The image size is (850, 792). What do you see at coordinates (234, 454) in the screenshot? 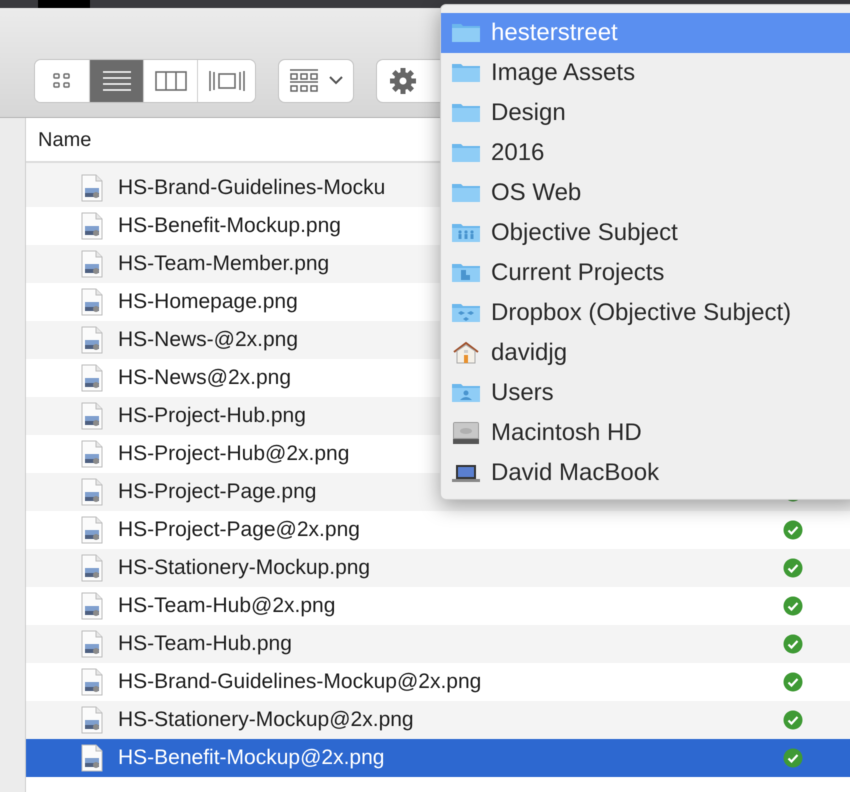
I see `file-name: HS-Project-Hub@2x.png` at bounding box center [234, 454].